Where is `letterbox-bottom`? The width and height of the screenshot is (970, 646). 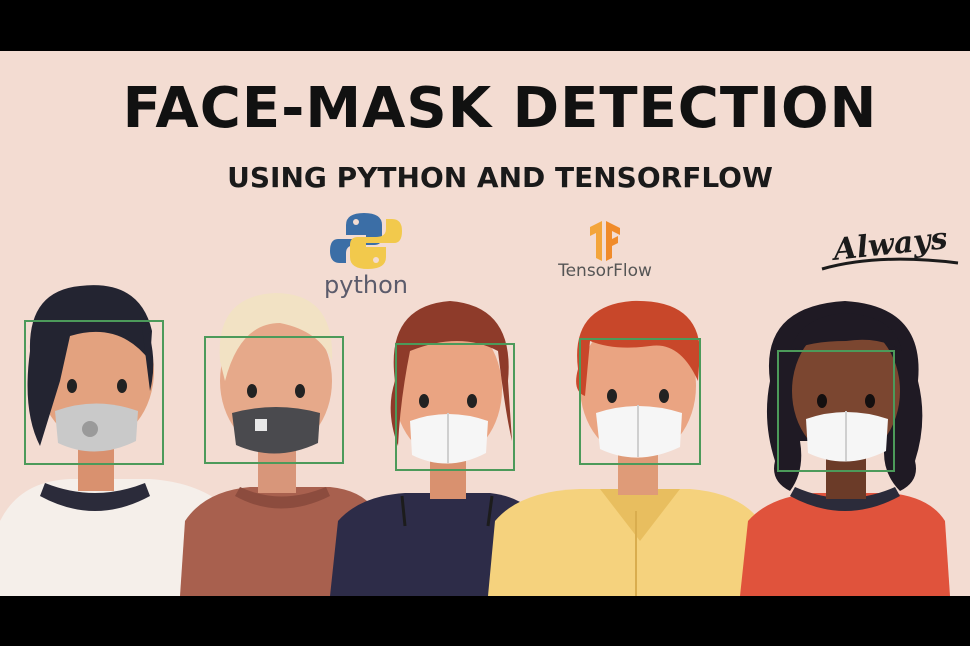 letterbox-bottom is located at coordinates (485, 621).